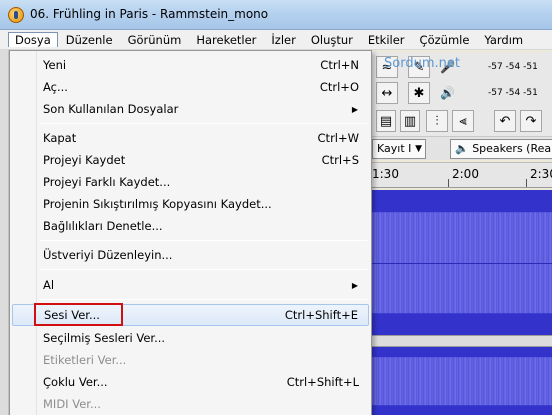  I want to click on menu-item-kapat: Kapat Ctrl+W, so click(190, 138).